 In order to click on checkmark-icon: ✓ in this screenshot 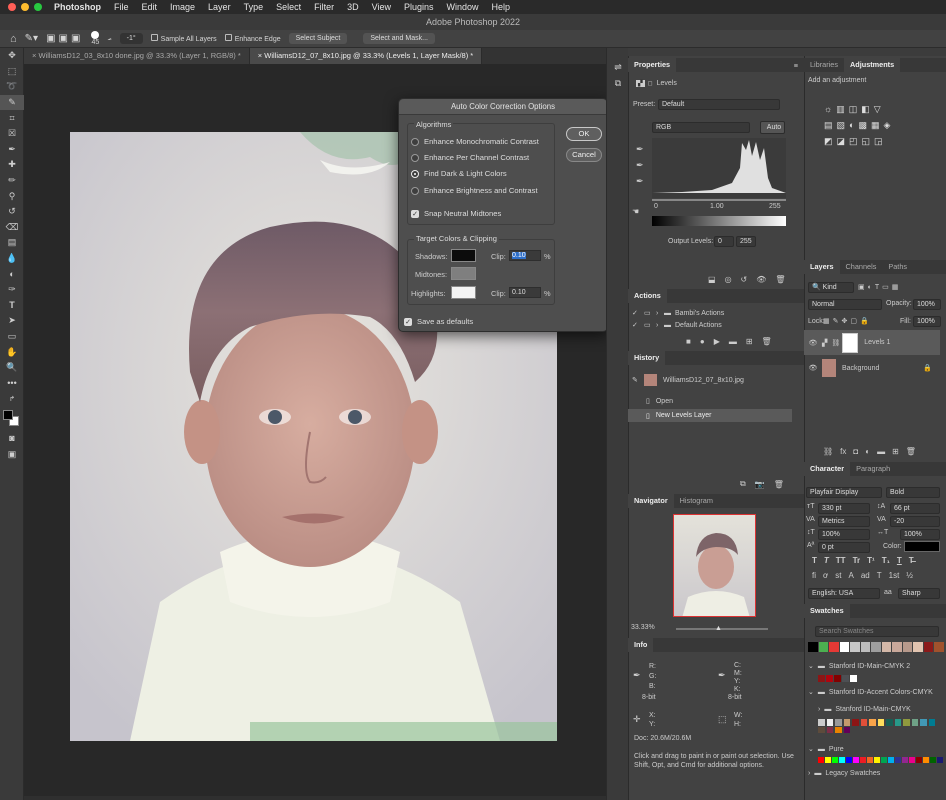, I will do `click(638, 313)`.